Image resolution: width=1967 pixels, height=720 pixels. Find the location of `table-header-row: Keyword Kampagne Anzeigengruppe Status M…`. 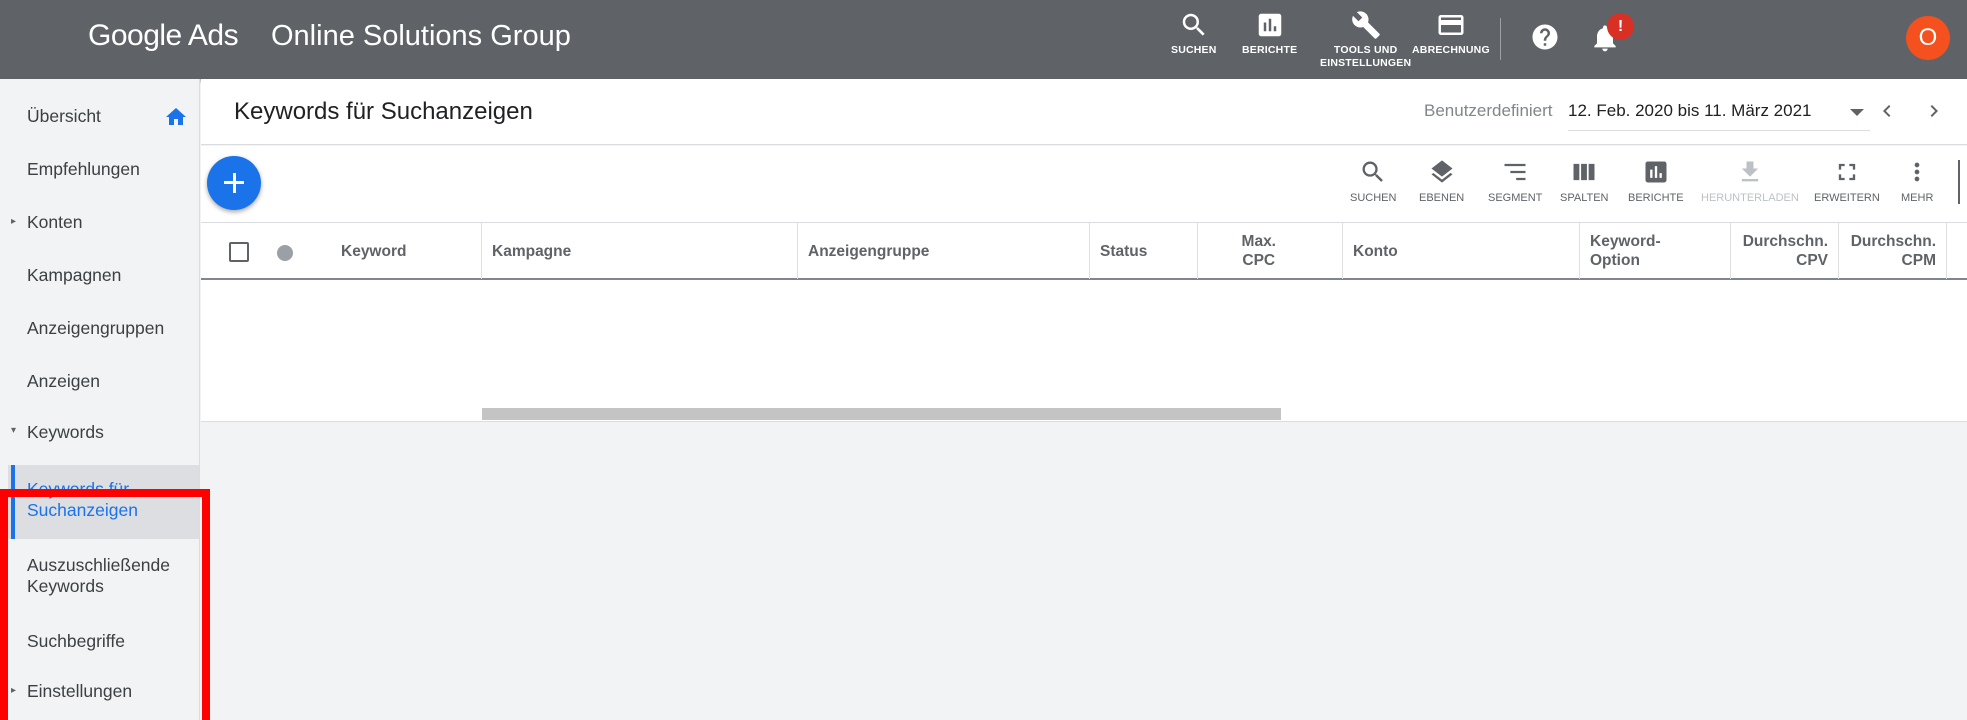

table-header-row: Keyword Kampagne Anzeigengruppe Status M… is located at coordinates (1084, 251).